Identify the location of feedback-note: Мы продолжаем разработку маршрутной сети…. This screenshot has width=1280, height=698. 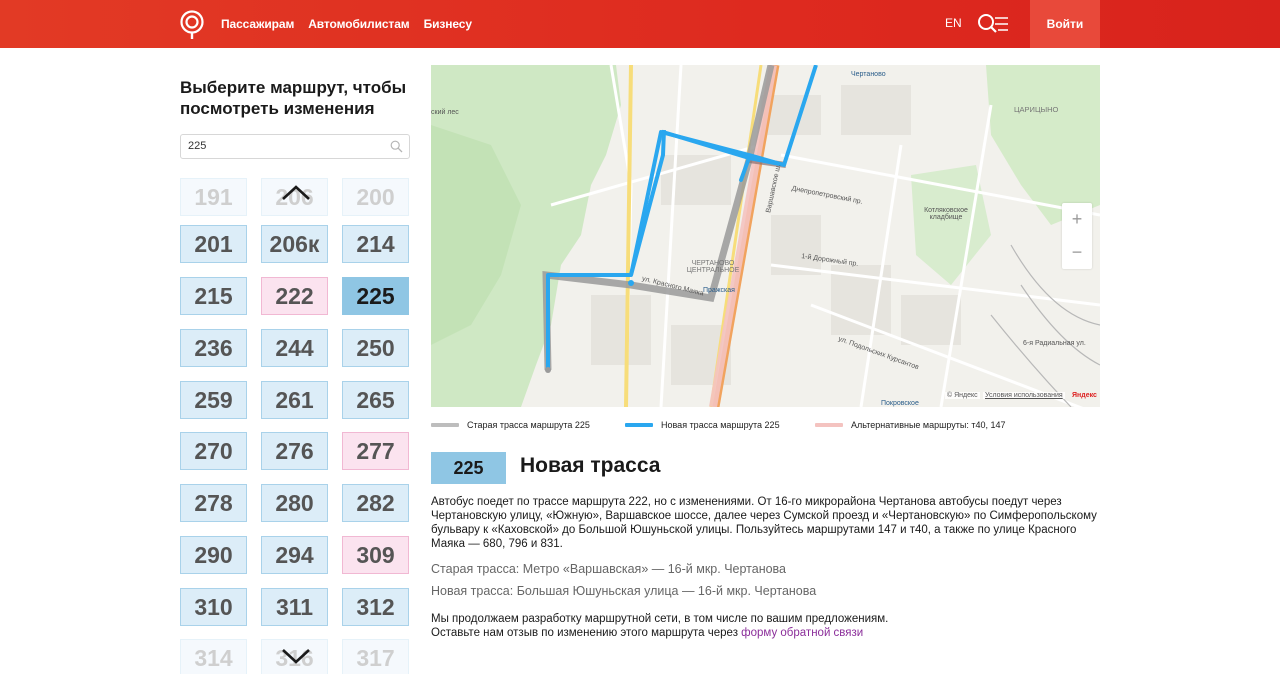
(659, 626).